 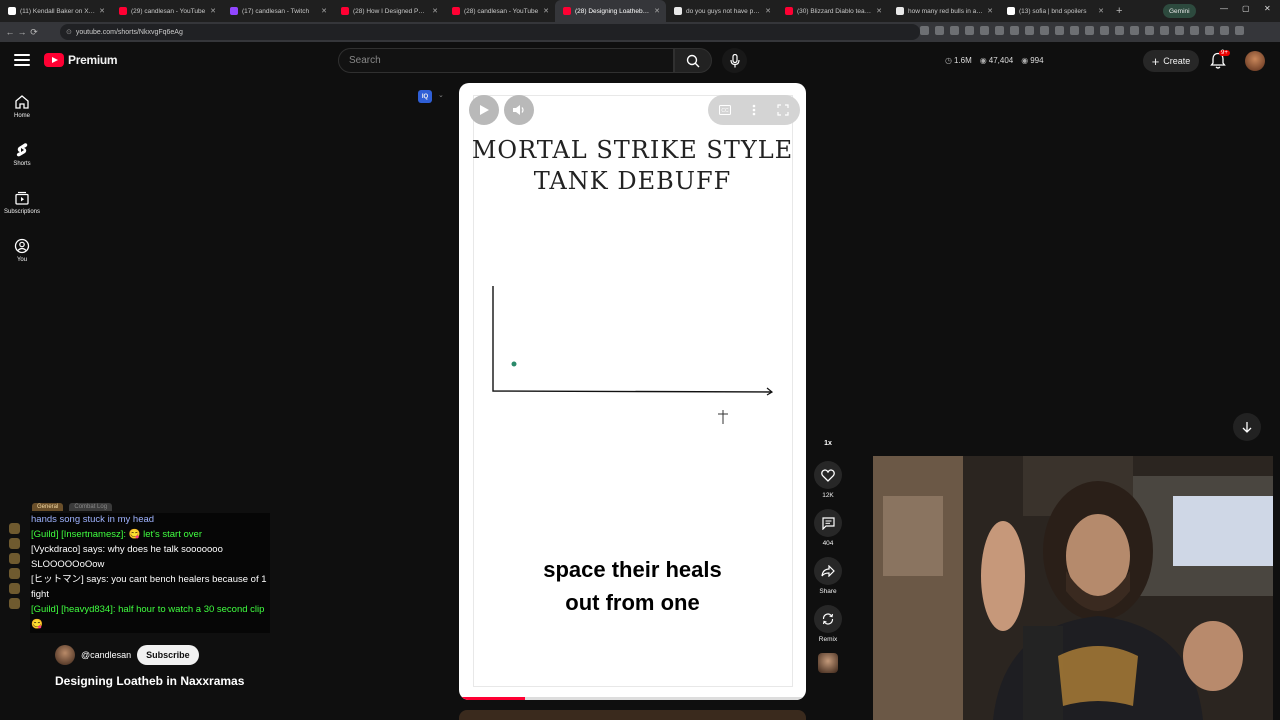 What do you see at coordinates (1171, 61) in the screenshot?
I see `create-button: + Create` at bounding box center [1171, 61].